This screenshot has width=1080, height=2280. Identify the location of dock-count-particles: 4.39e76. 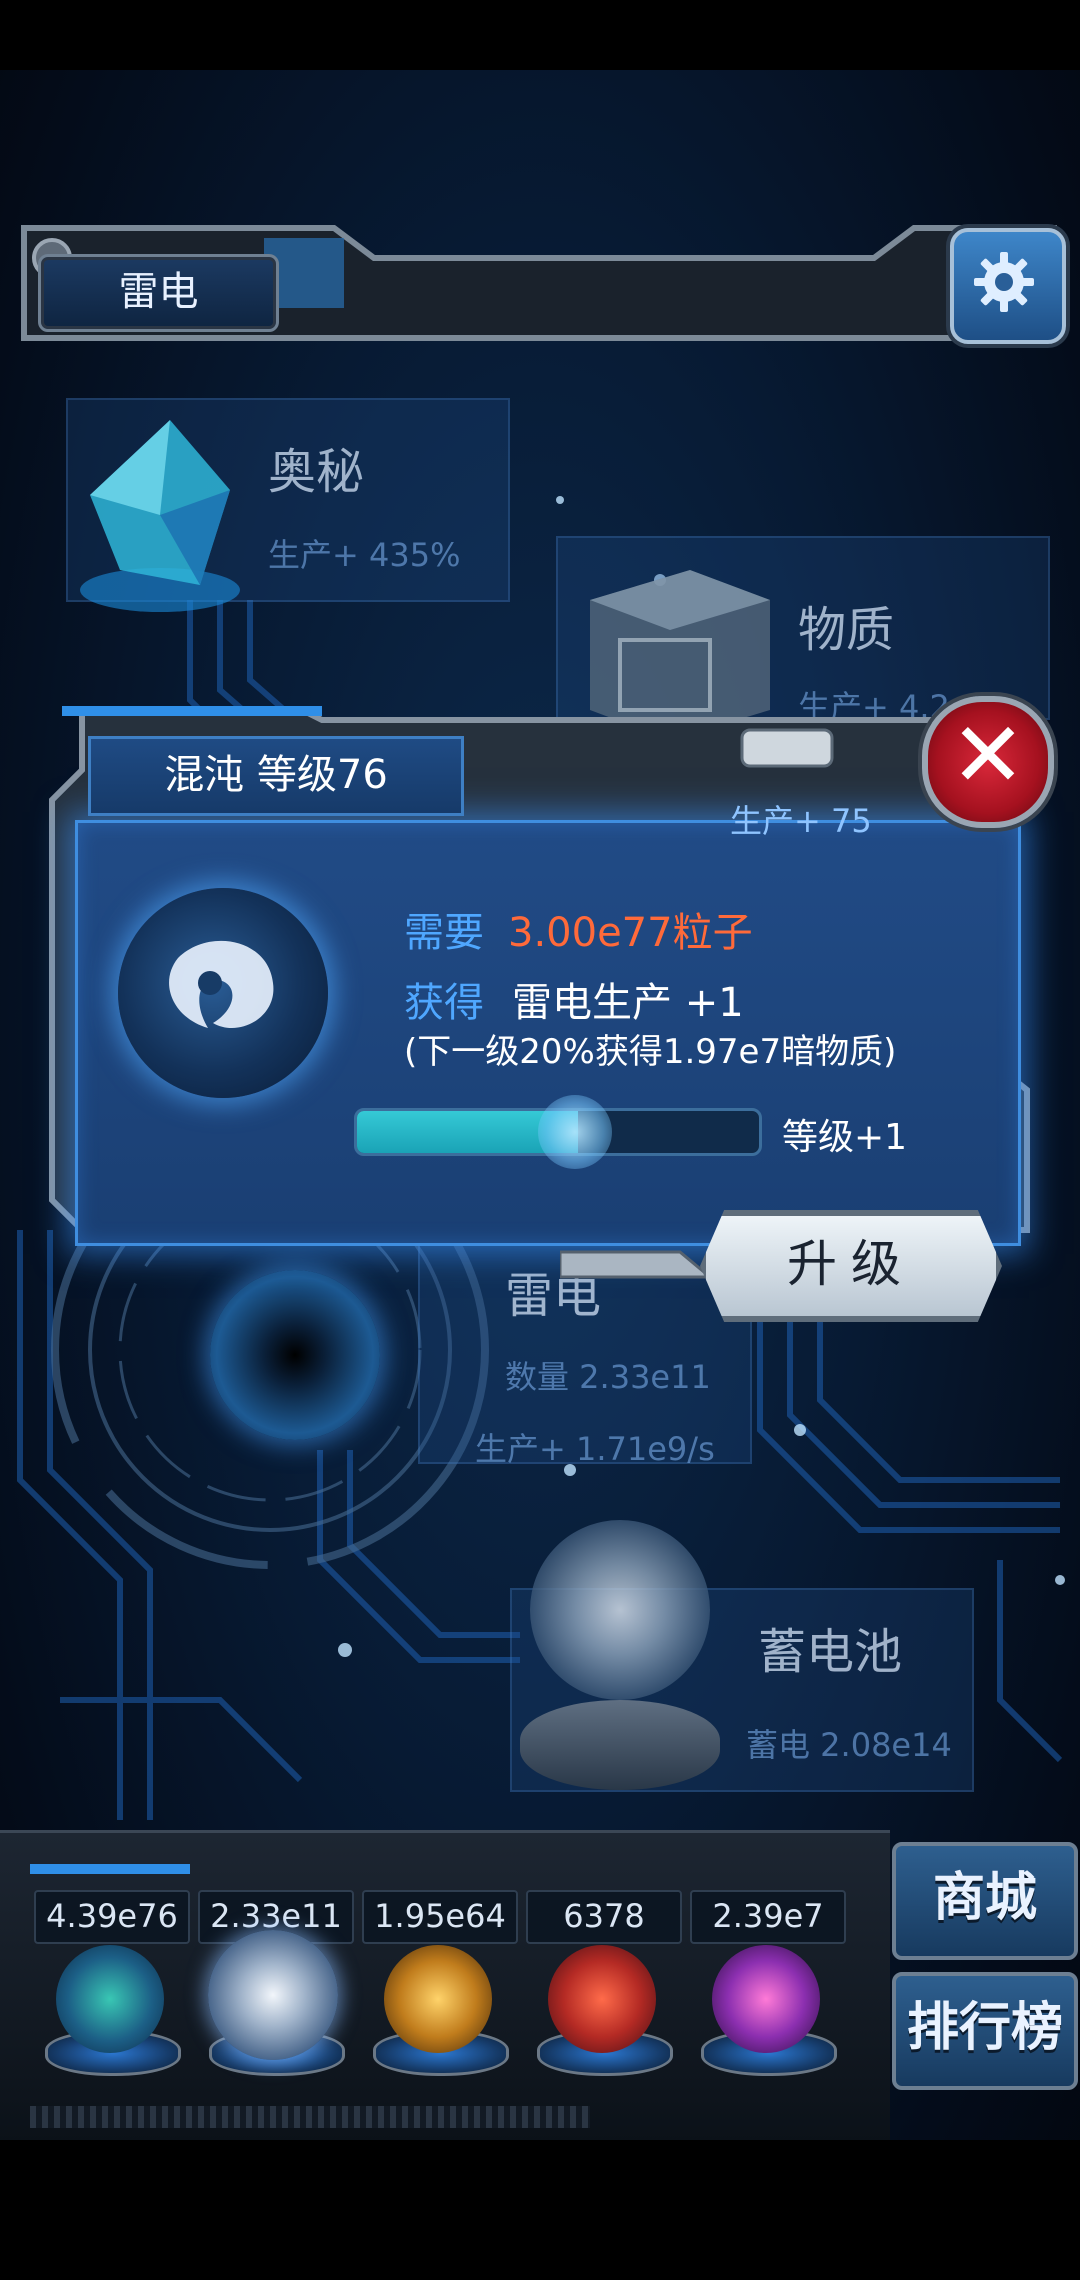
(112, 1917).